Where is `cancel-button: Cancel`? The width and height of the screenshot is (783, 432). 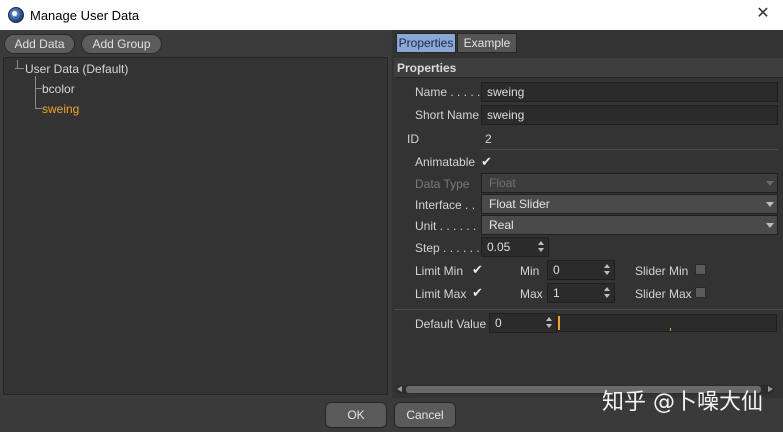 cancel-button: Cancel is located at coordinates (425, 415).